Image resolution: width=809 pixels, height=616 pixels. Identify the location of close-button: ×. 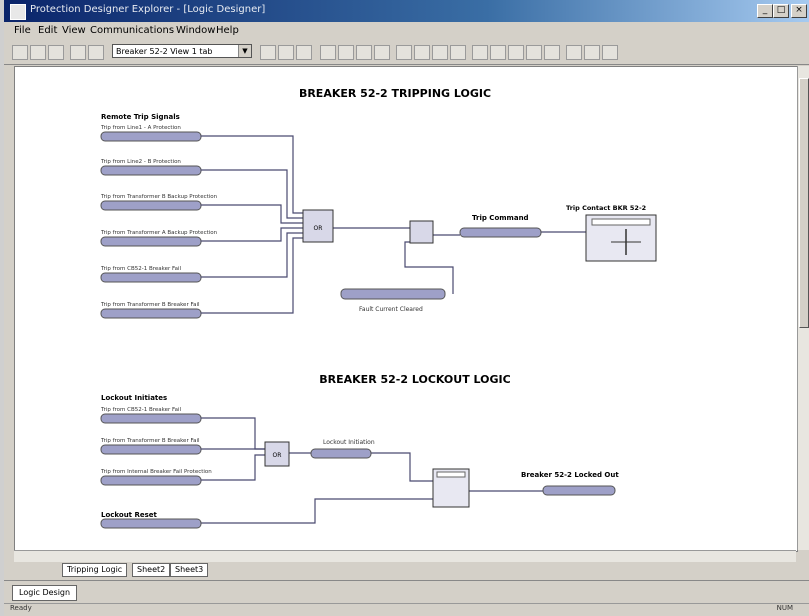
(799, 11).